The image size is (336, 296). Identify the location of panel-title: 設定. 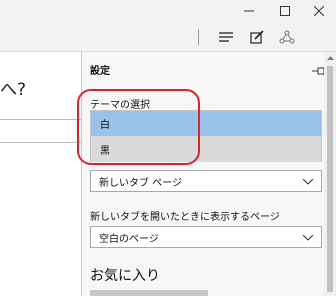
(100, 71).